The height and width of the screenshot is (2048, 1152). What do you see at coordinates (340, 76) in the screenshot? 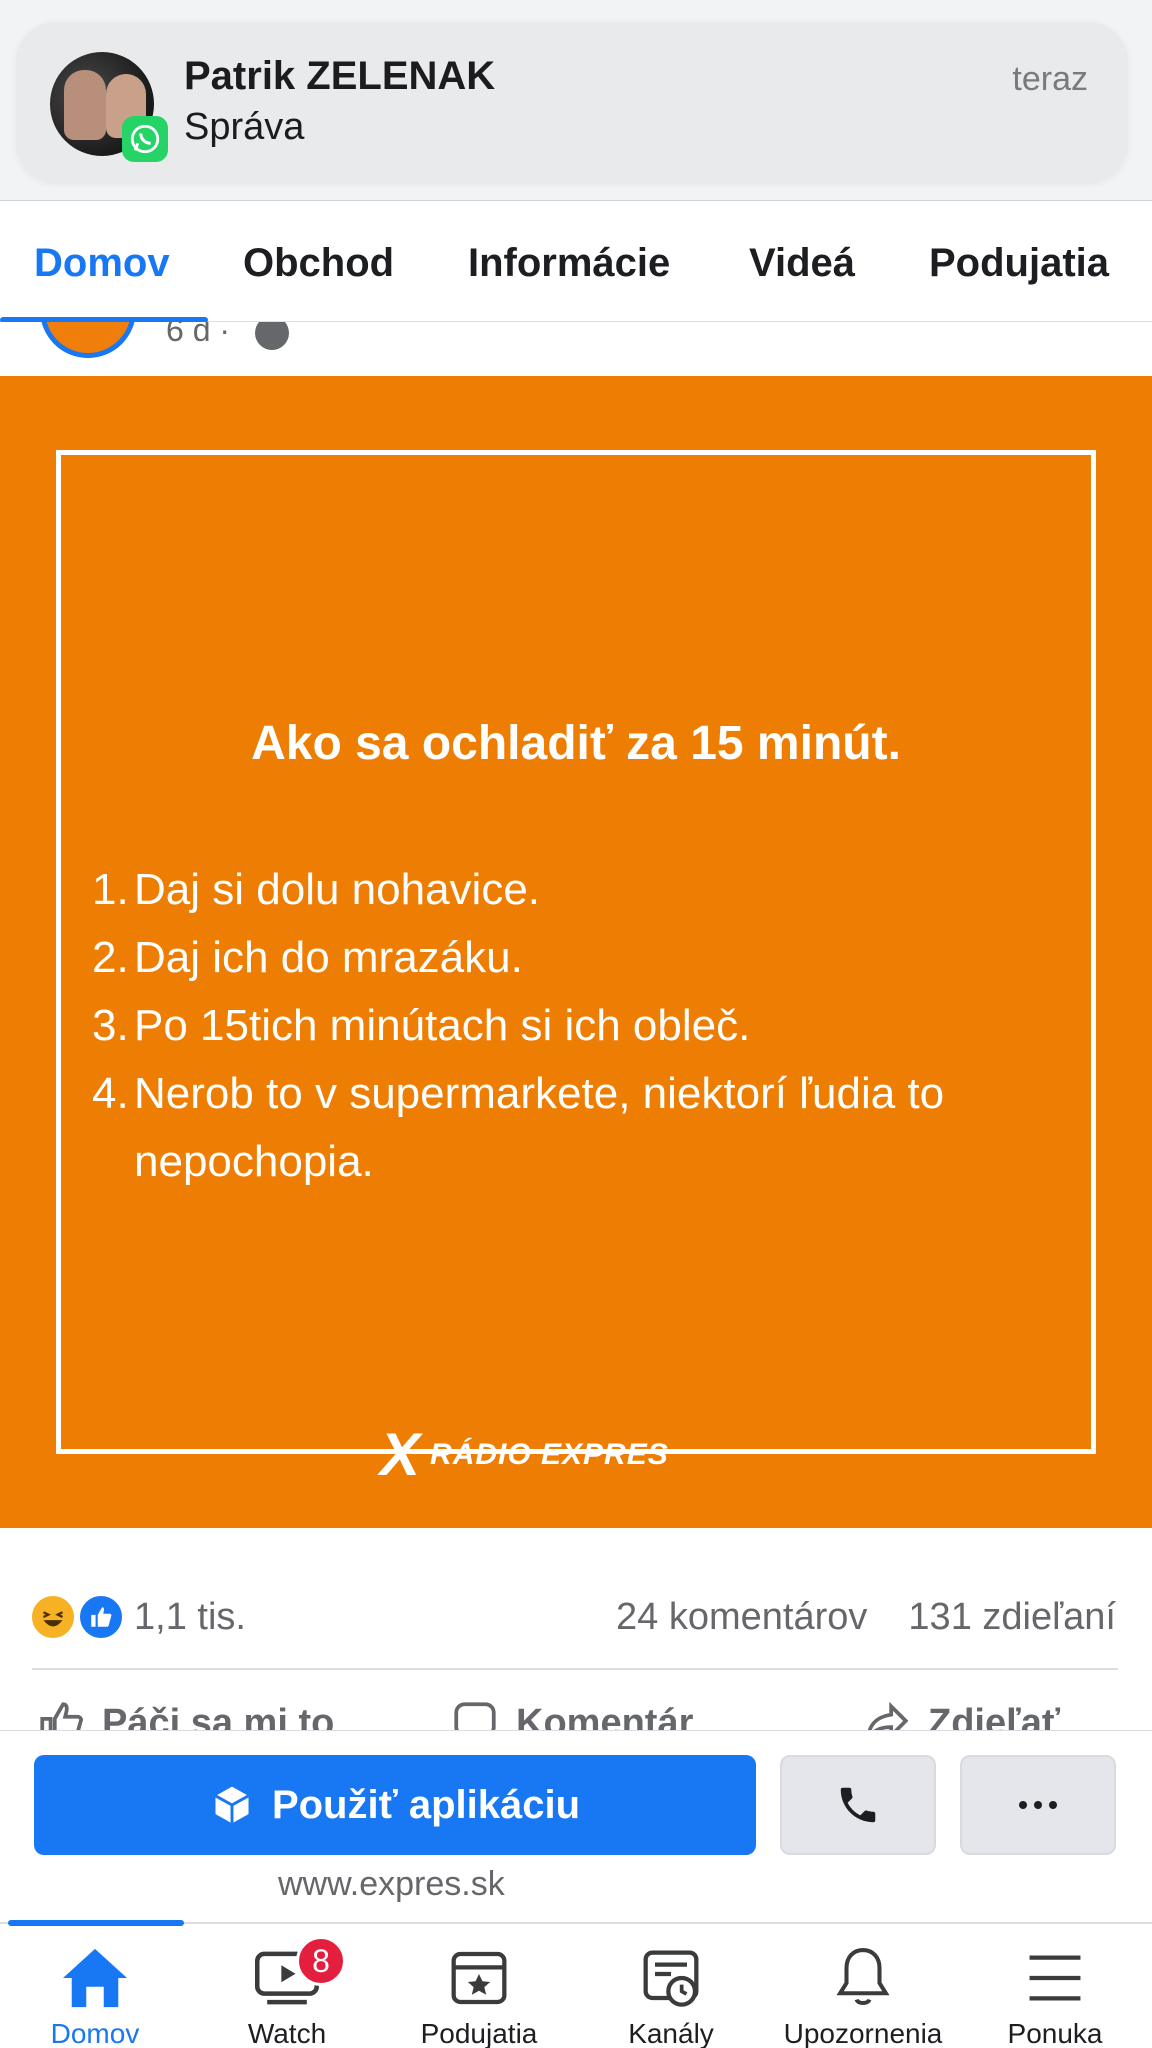
I see `notification-sender: Patrik ZELENAK` at bounding box center [340, 76].